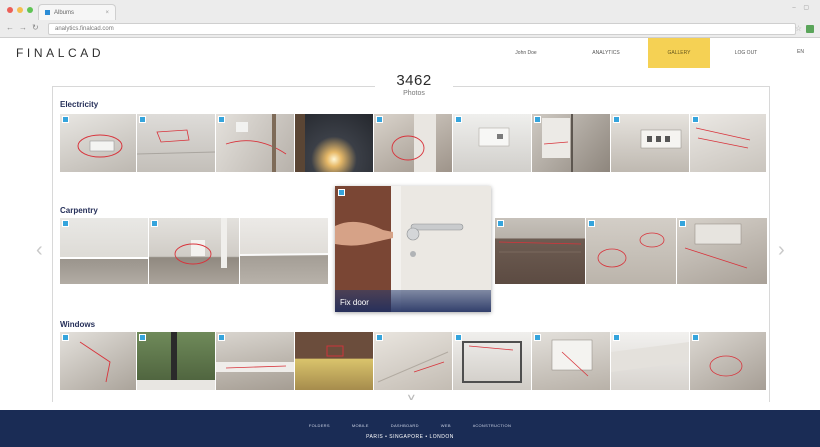 Image resolution: width=820 pixels, height=447 pixels. Describe the element at coordinates (492, 425) in the screenshot. I see `footer-link-construction: #CONSTRUCTION` at that location.